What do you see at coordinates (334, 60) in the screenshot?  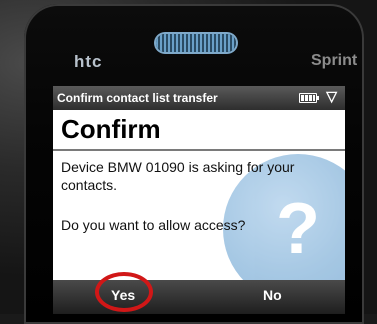 I see `brand-sprint: Sprint` at bounding box center [334, 60].